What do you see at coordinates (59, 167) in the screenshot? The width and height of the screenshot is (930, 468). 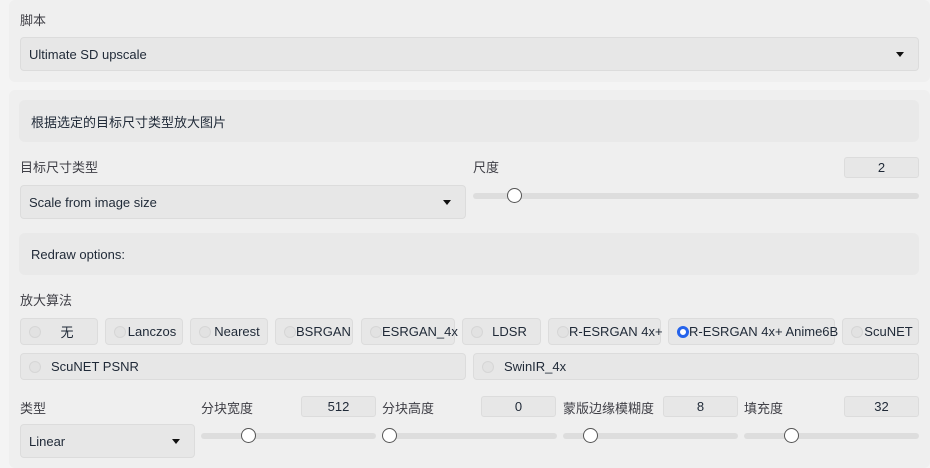 I see `target-size-label: 目标尺寸类型` at bounding box center [59, 167].